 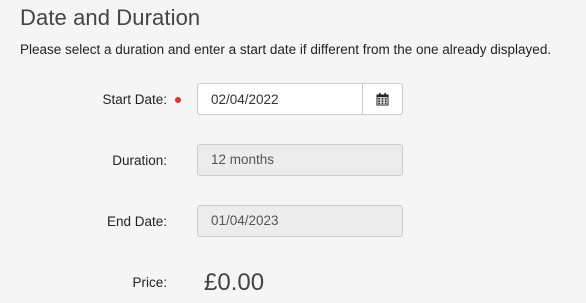 What do you see at coordinates (136, 221) in the screenshot?
I see `end-date-label: End Date:` at bounding box center [136, 221].